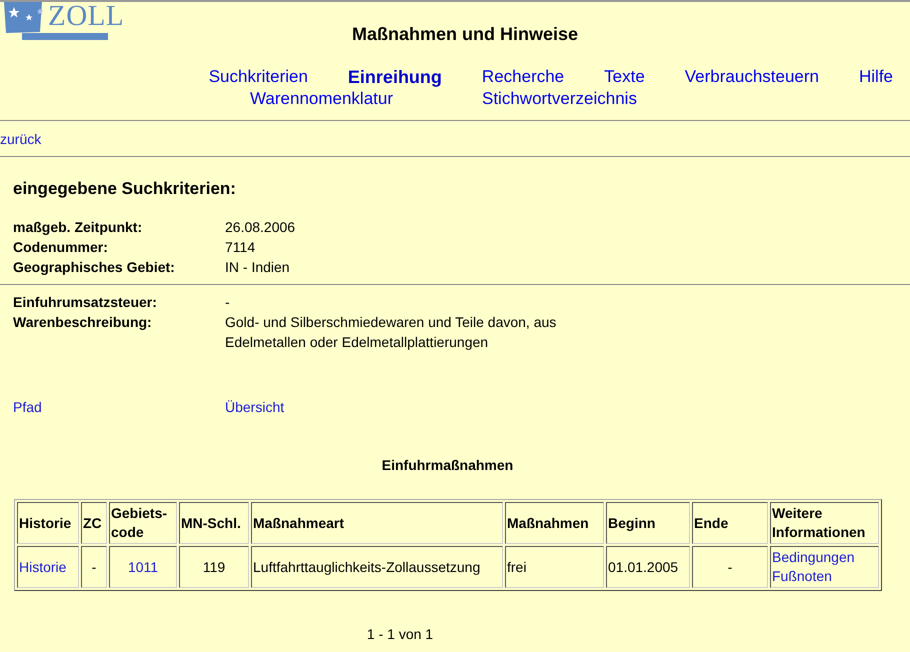 Image resolution: width=910 pixels, height=652 pixels. What do you see at coordinates (228, 302) in the screenshot?
I see `field-value: -` at bounding box center [228, 302].